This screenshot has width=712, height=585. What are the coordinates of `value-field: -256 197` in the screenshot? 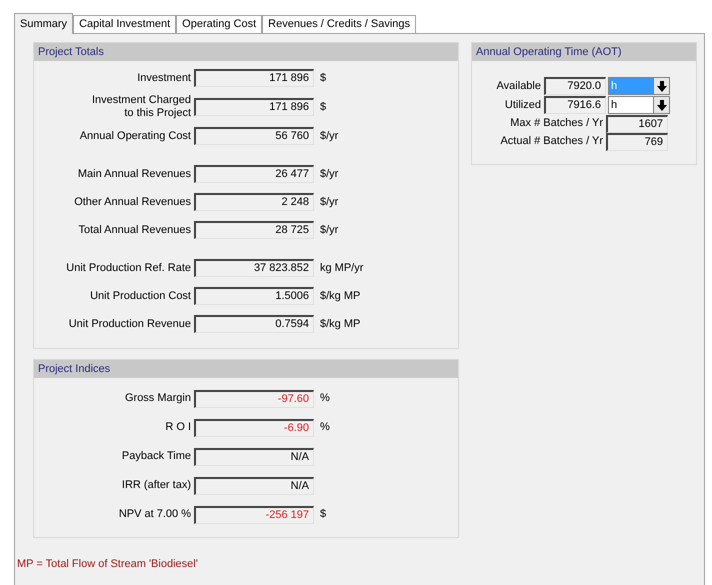 It's located at (254, 515).